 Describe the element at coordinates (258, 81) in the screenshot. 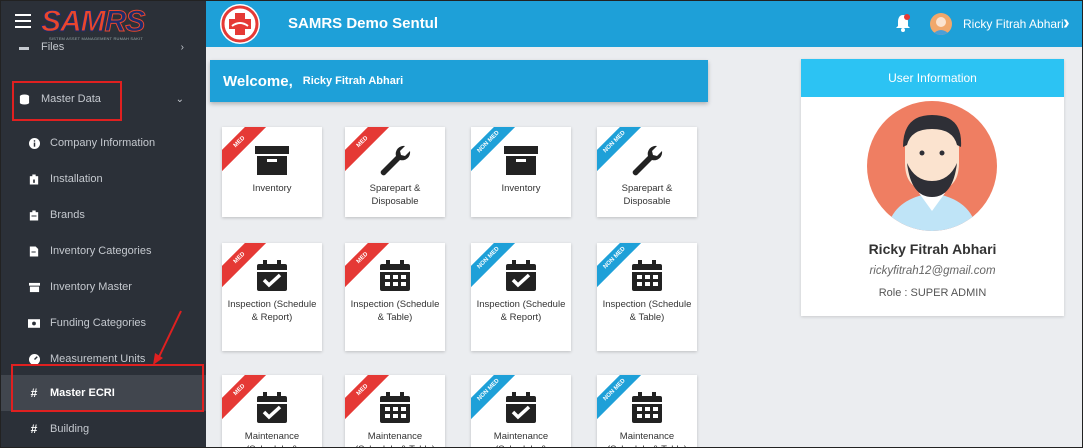

I see `welcome-greeting: Welcome,` at that location.